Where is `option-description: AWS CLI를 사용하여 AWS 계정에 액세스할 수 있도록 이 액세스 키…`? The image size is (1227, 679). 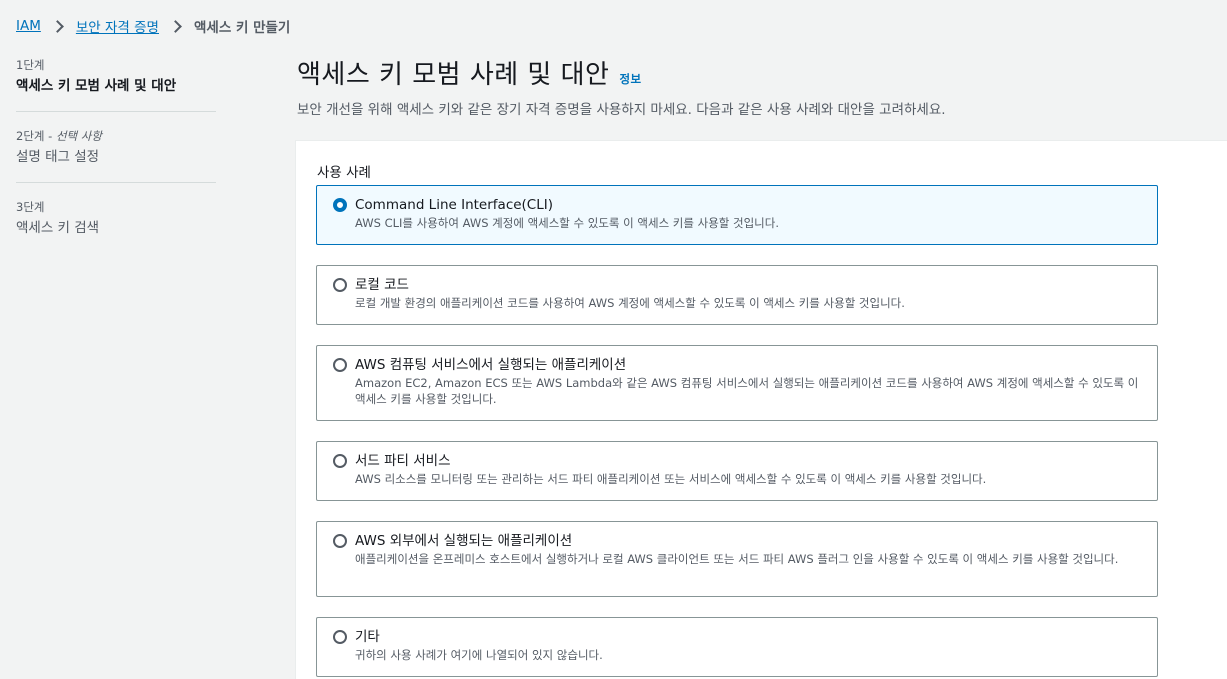
option-description: AWS CLI를 사용하여 AWS 계정에 액세스할 수 있도록 이 액세스 키… is located at coordinates (567, 223).